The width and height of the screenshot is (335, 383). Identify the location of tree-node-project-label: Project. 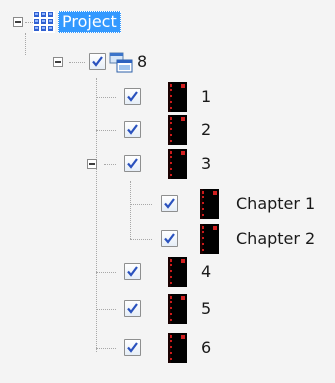
(89, 22).